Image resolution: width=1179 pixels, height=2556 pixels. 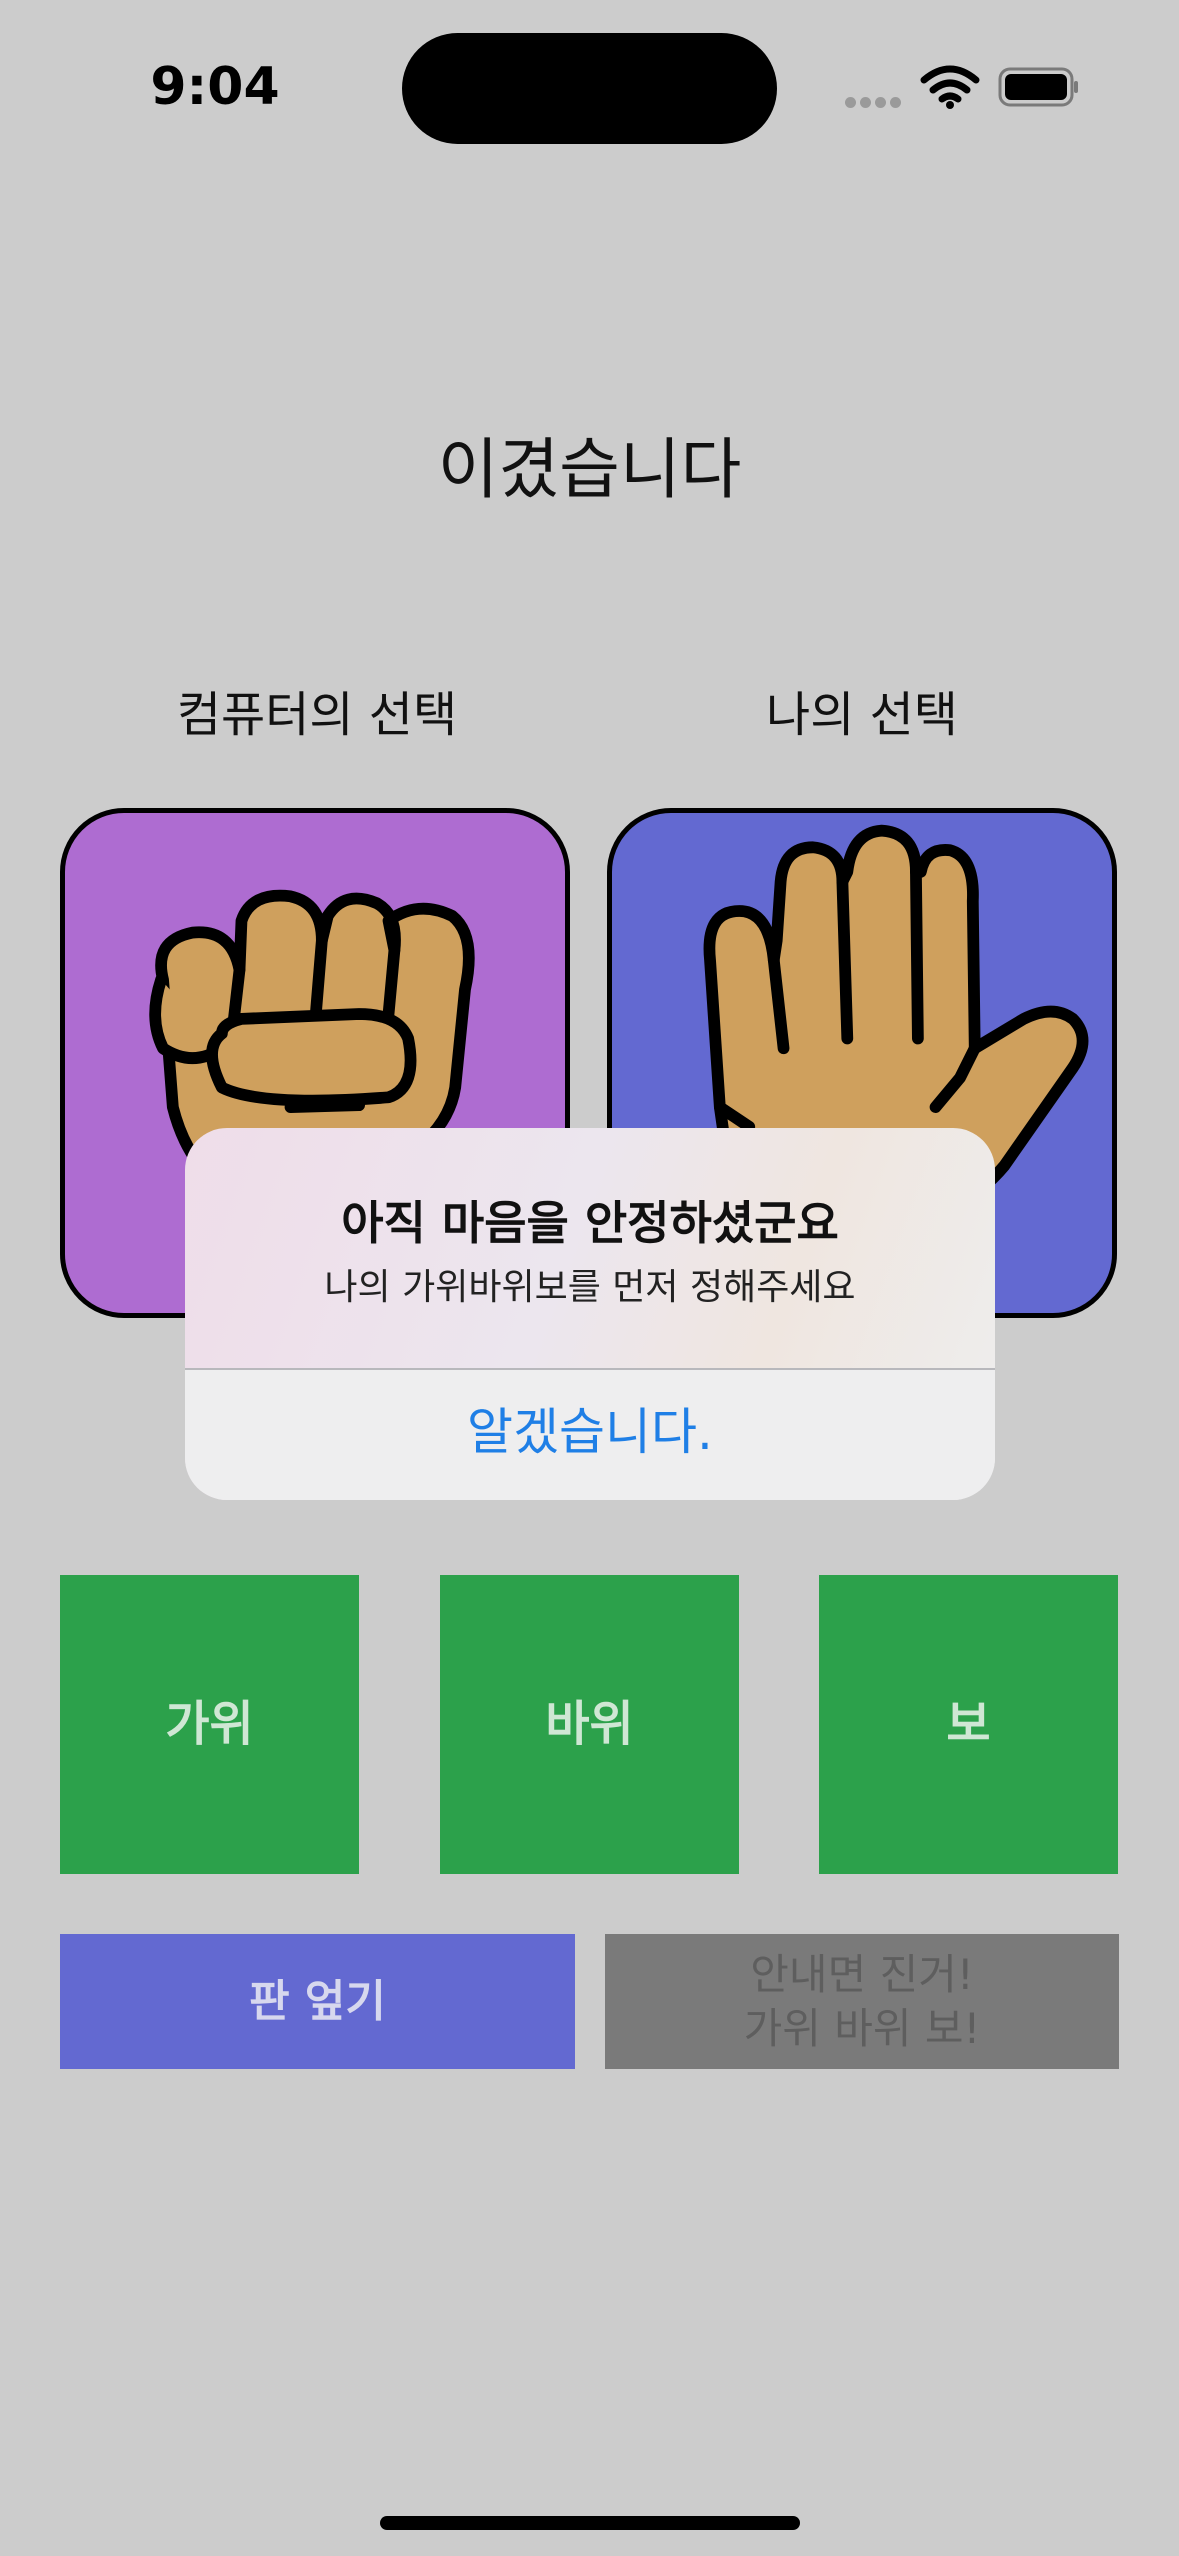 What do you see at coordinates (862, 1974) in the screenshot?
I see `play-button-line1: 안내면 진거!` at bounding box center [862, 1974].